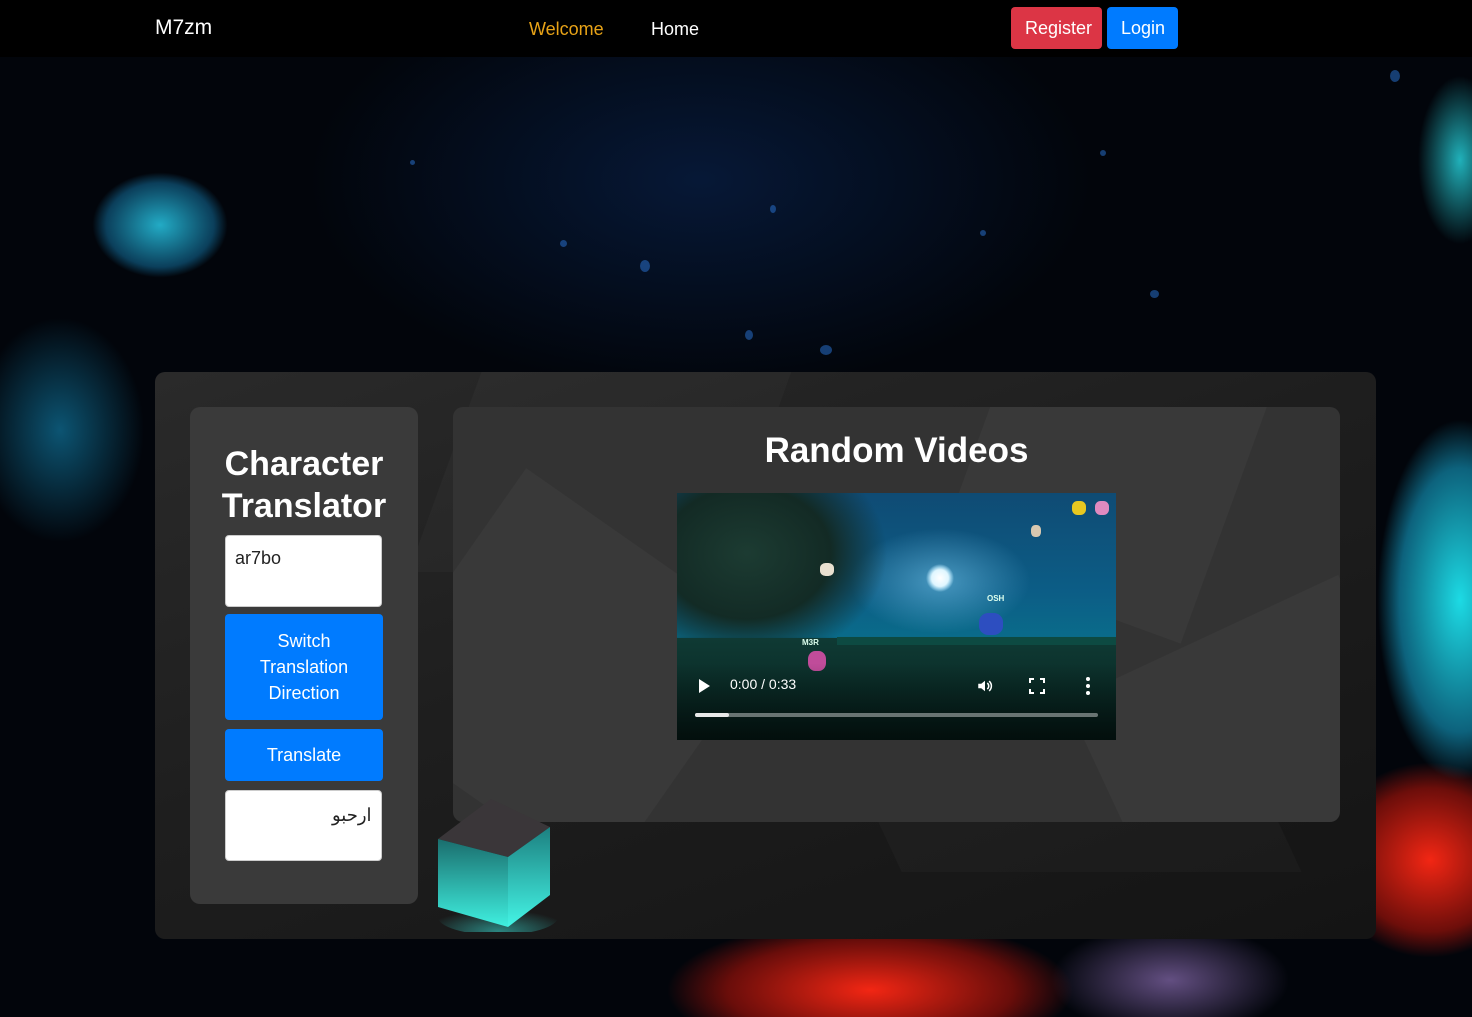 This screenshot has width=1472, height=1017. Describe the element at coordinates (183, 28) in the screenshot. I see `brand-logo: M7zm` at that location.